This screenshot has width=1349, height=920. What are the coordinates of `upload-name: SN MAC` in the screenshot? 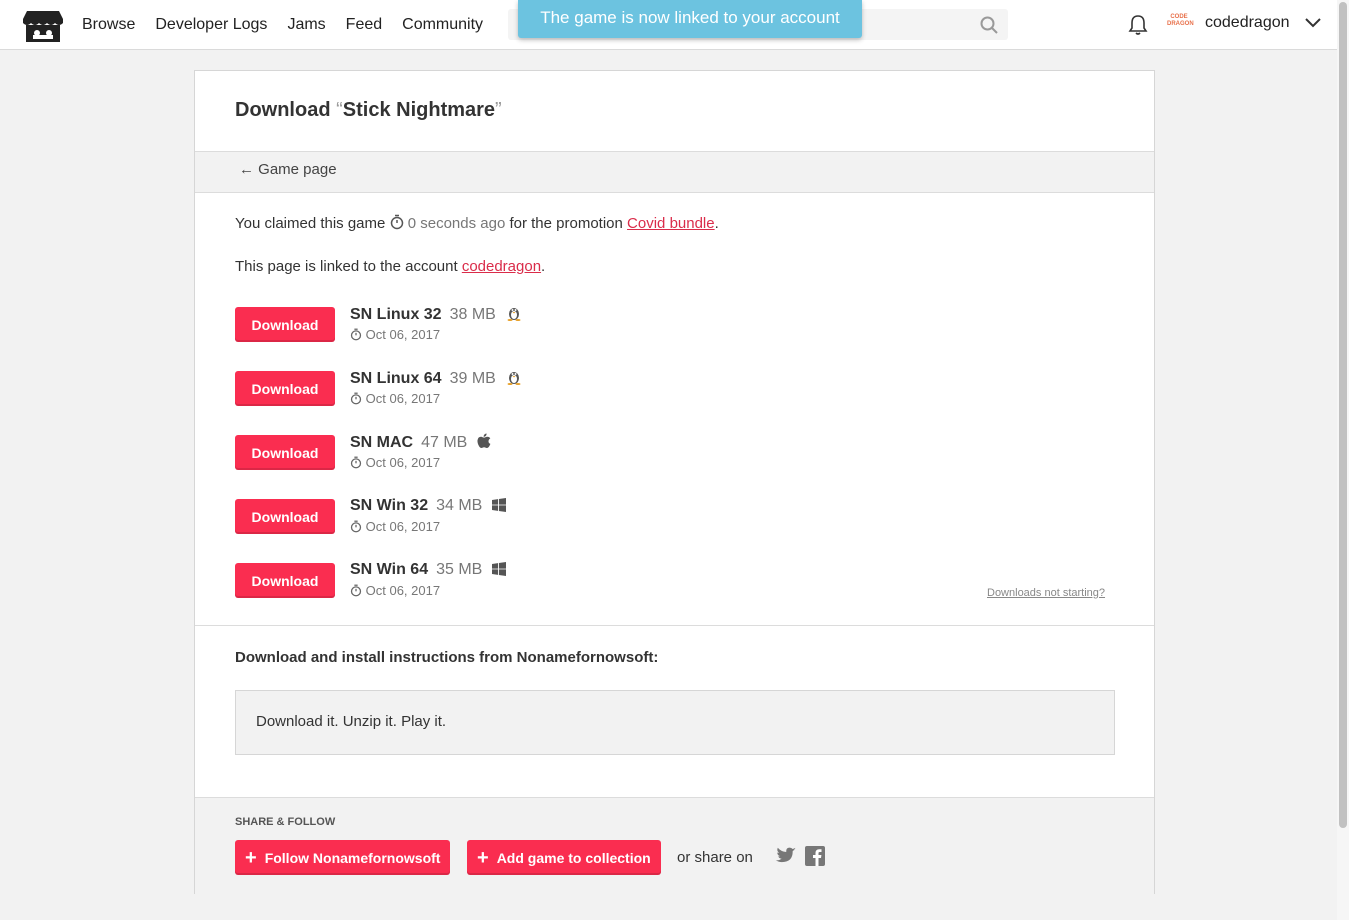 It's located at (382, 442).